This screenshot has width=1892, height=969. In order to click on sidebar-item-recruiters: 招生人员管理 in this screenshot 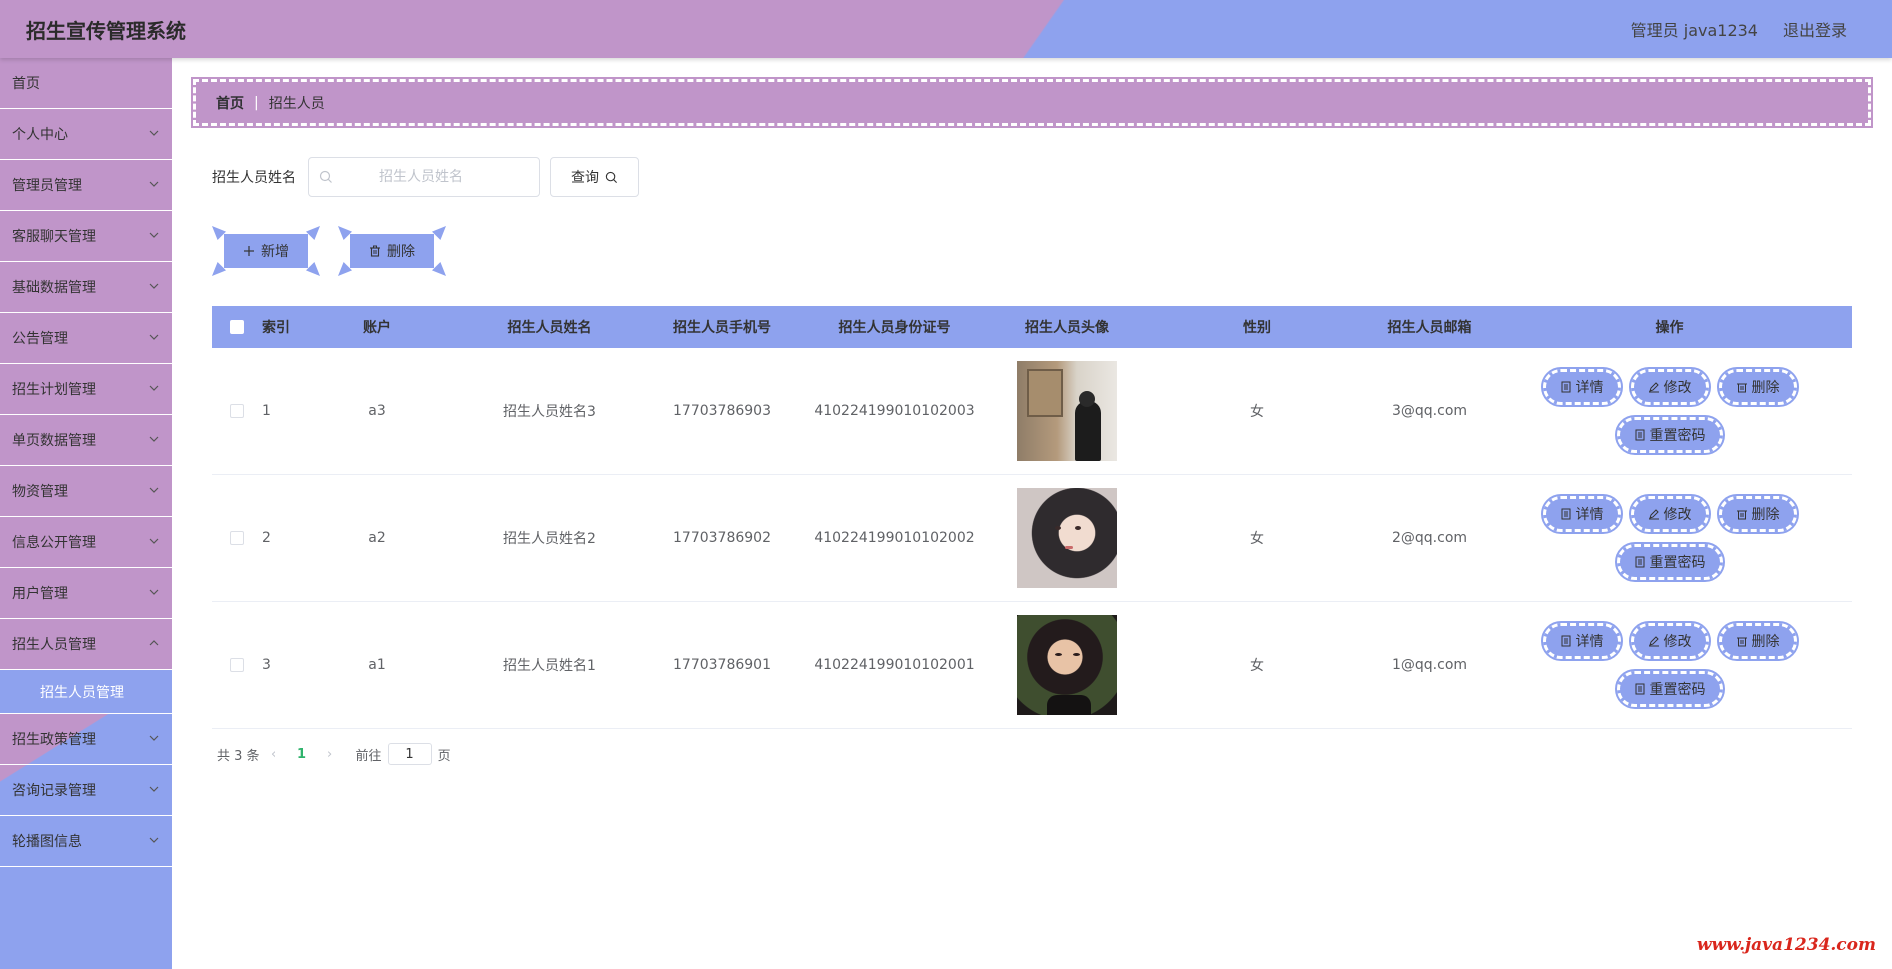, I will do `click(86, 644)`.